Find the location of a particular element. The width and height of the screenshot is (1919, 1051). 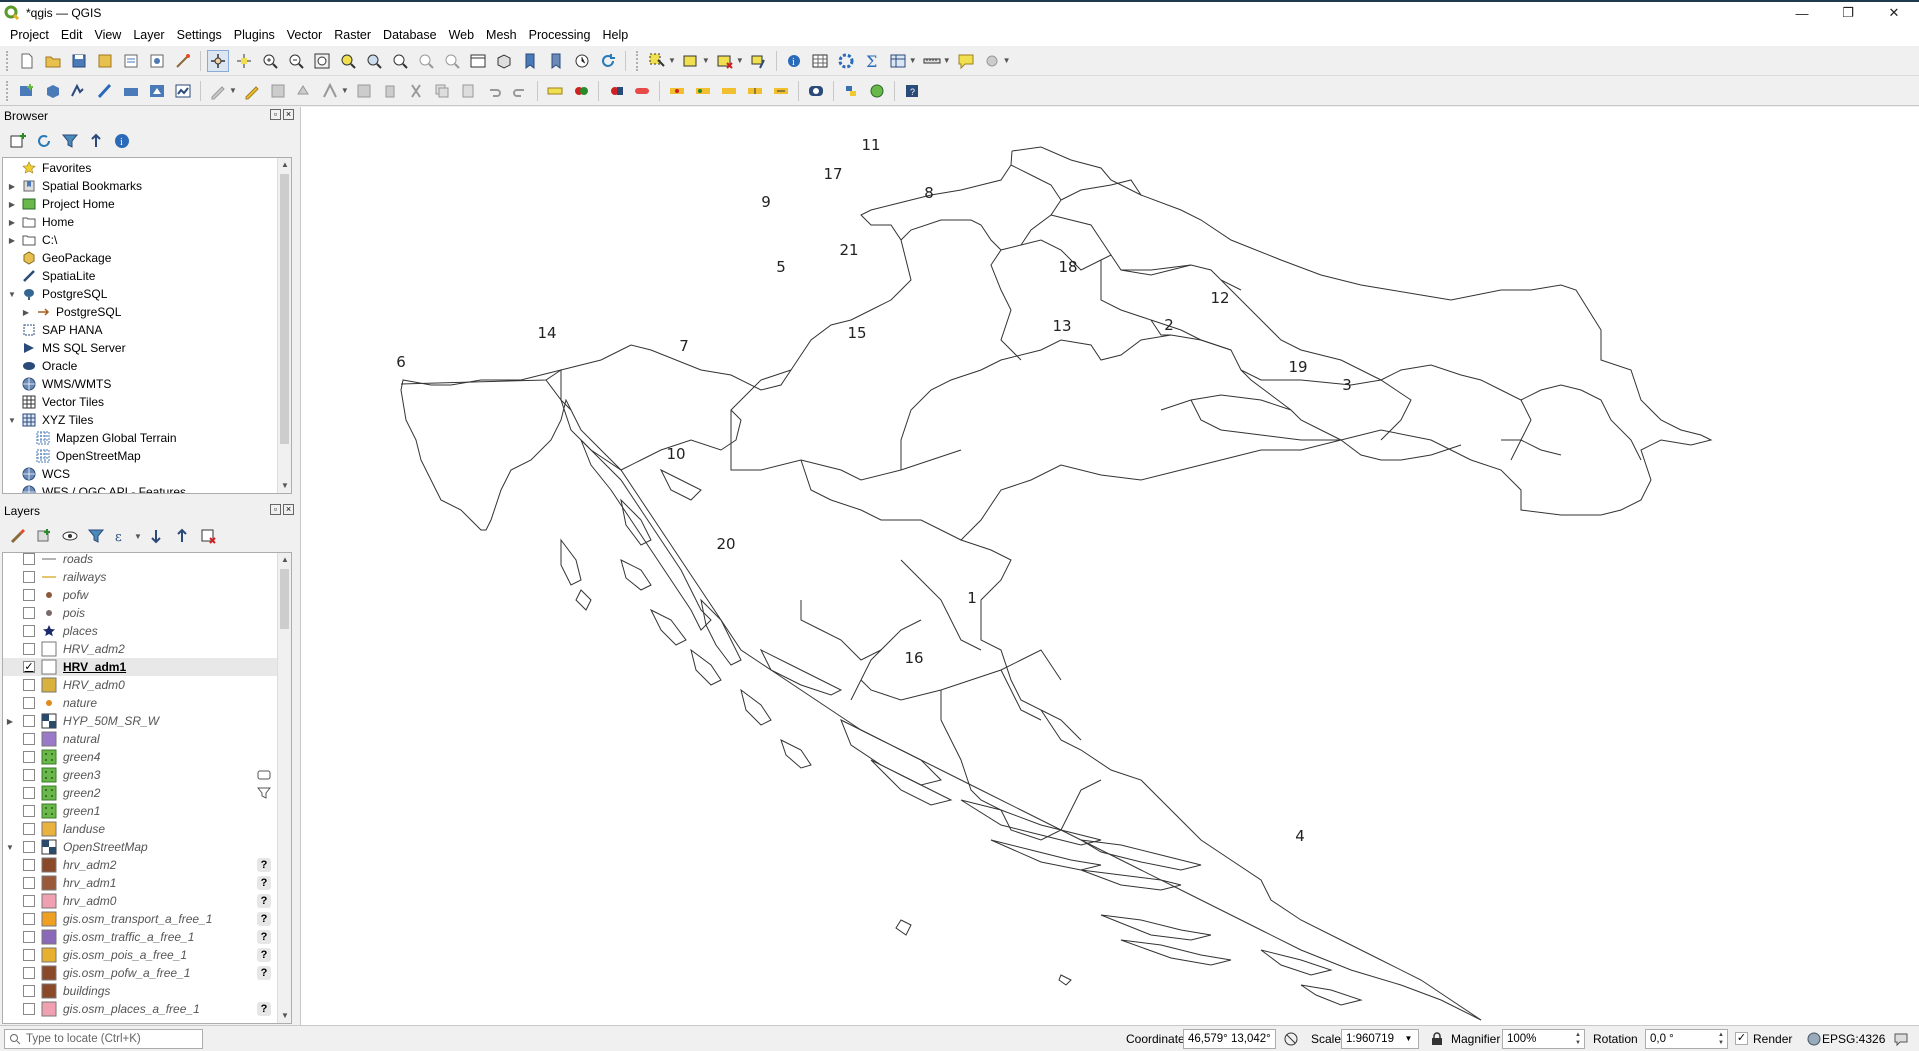

label-move-icon is located at coordinates (642, 91).